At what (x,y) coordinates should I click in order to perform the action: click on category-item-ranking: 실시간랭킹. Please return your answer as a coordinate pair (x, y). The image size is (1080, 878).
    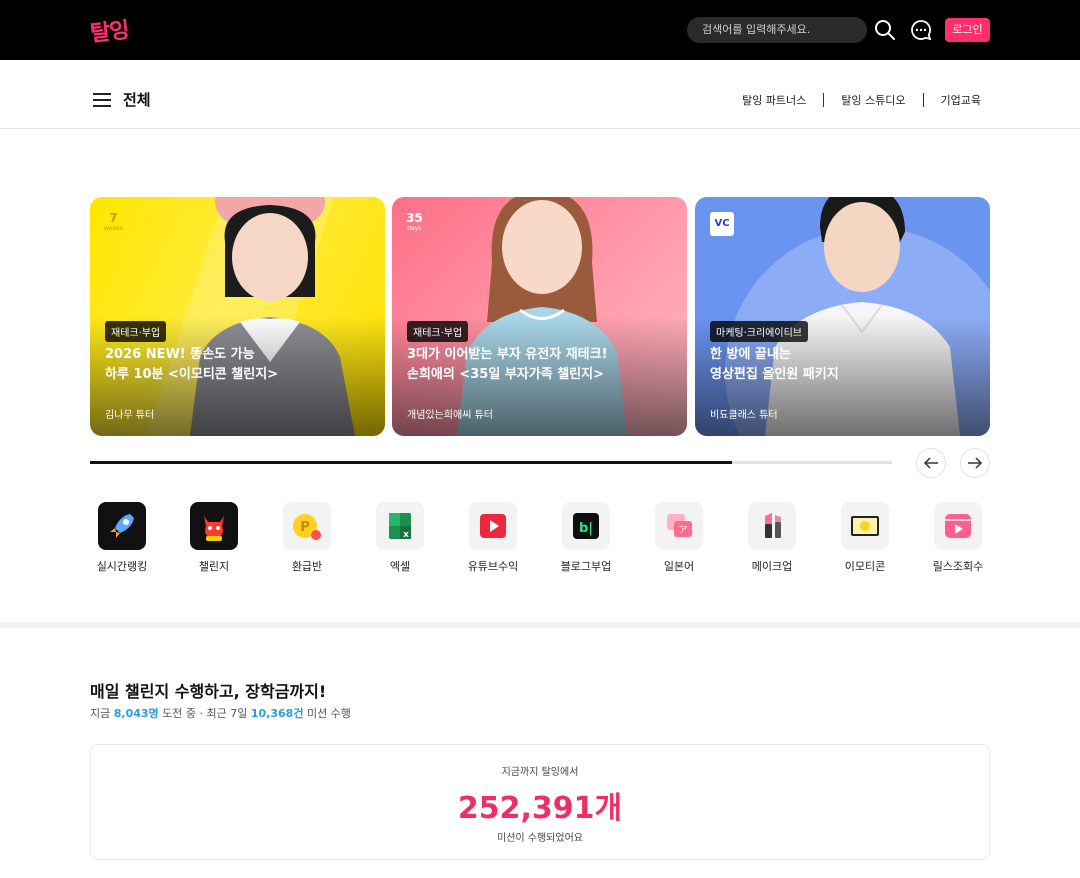
    Looking at the image, I should click on (122, 538).